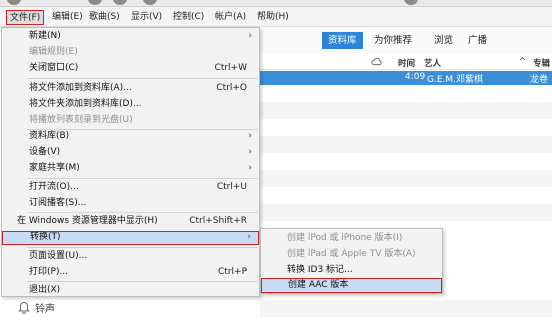 The width and height of the screenshot is (552, 326). What do you see at coordinates (231, 187) in the screenshot?
I see `shortcut-label: Ctrl+U` at bounding box center [231, 187].